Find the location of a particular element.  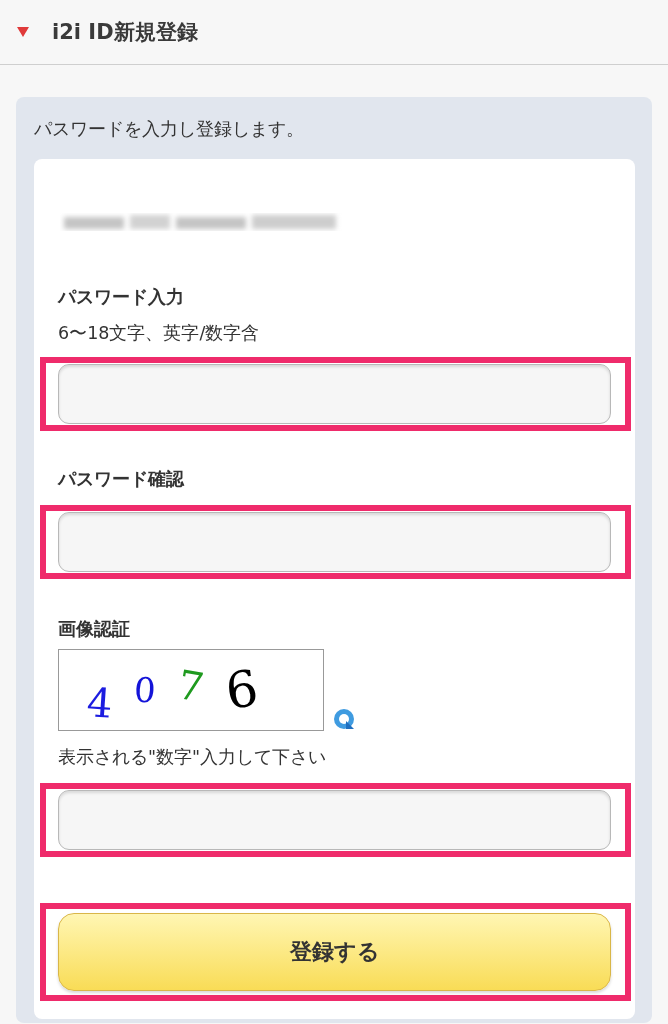

captcha-digit: 4 is located at coordinates (100, 703).